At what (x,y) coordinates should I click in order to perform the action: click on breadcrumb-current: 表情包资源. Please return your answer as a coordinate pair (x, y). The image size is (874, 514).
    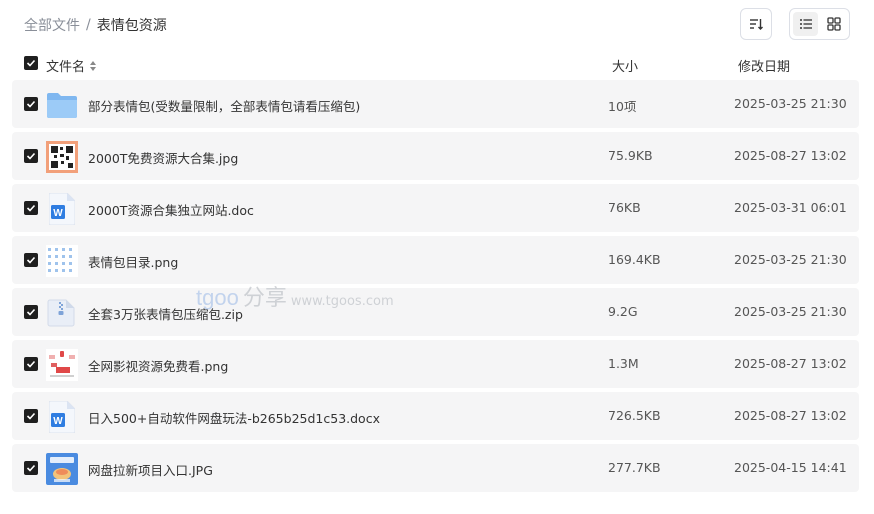
    Looking at the image, I should click on (131, 26).